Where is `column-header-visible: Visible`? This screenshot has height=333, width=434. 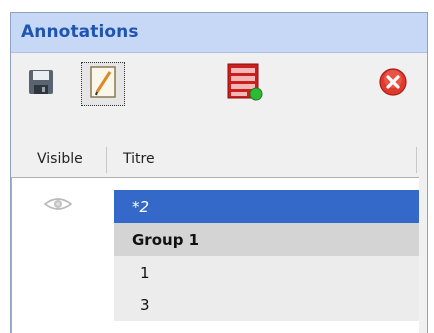 column-header-visible: Visible is located at coordinates (60, 159).